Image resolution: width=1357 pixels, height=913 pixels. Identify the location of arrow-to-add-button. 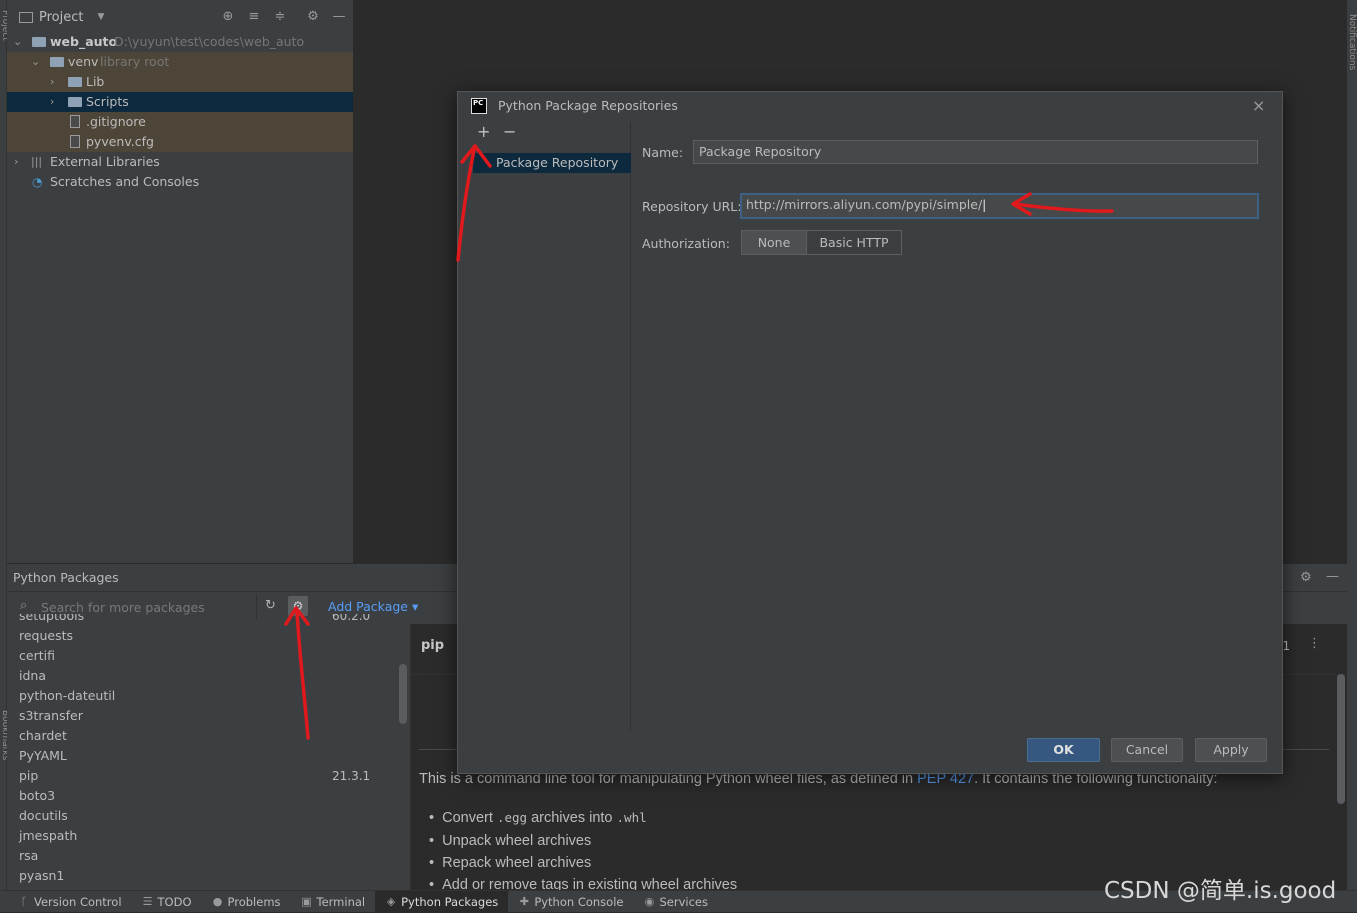
(466, 205).